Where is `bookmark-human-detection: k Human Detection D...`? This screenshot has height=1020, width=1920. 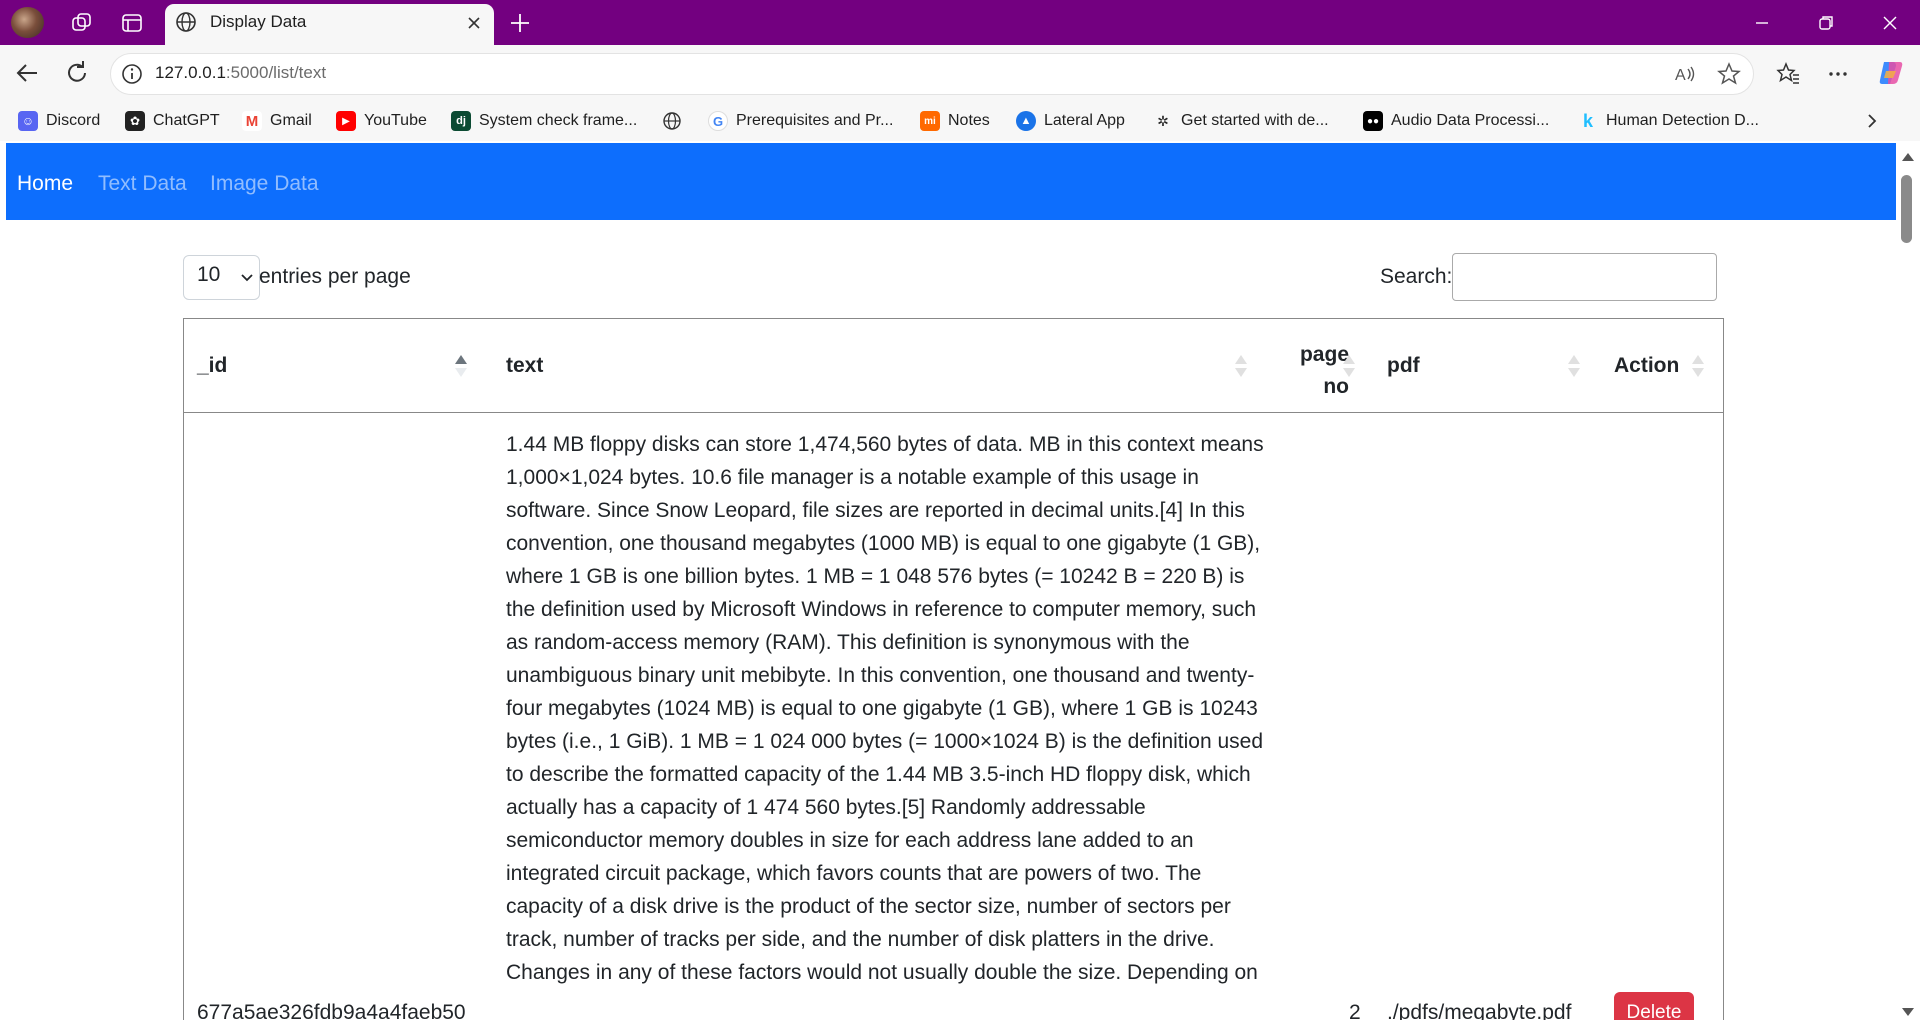 bookmark-human-detection: k Human Detection D... is located at coordinates (1668, 121).